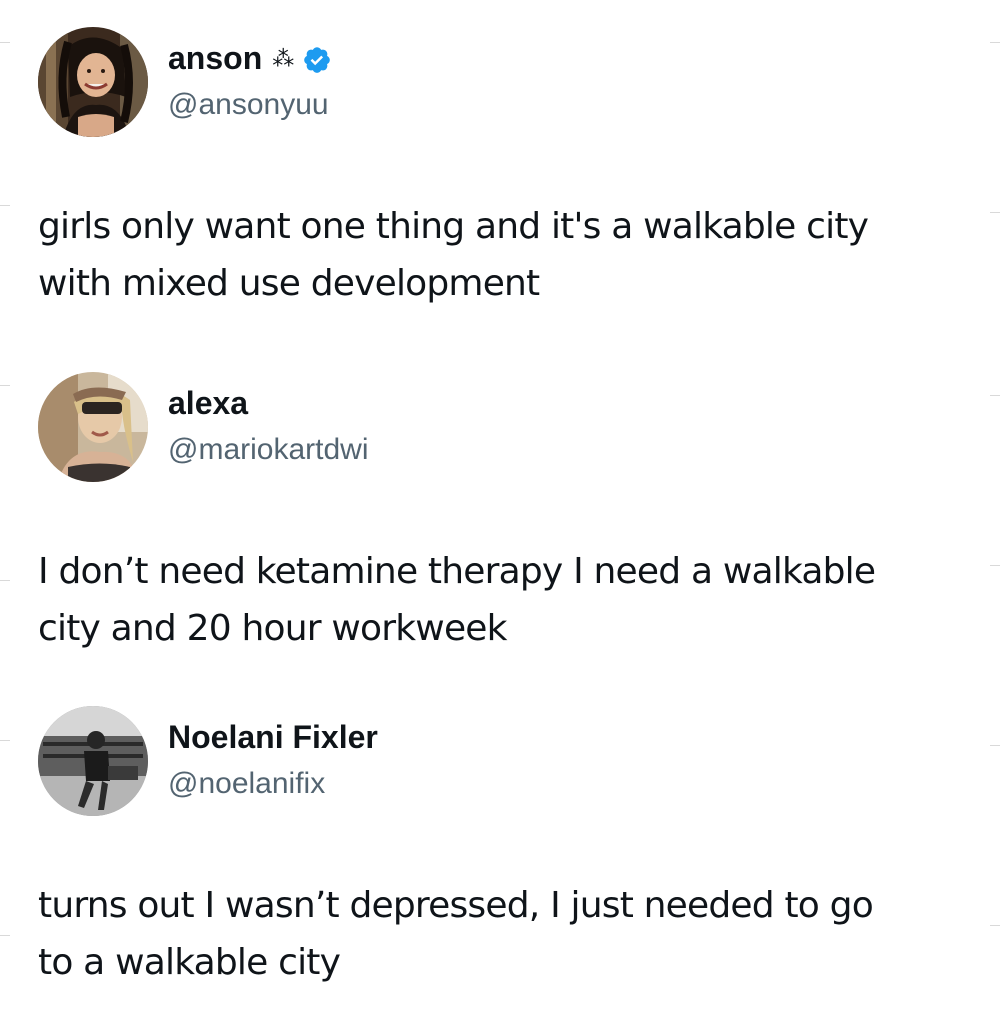  Describe the element at coordinates (283, 59) in the screenshot. I see `sparkles-icon: ⁂` at that location.